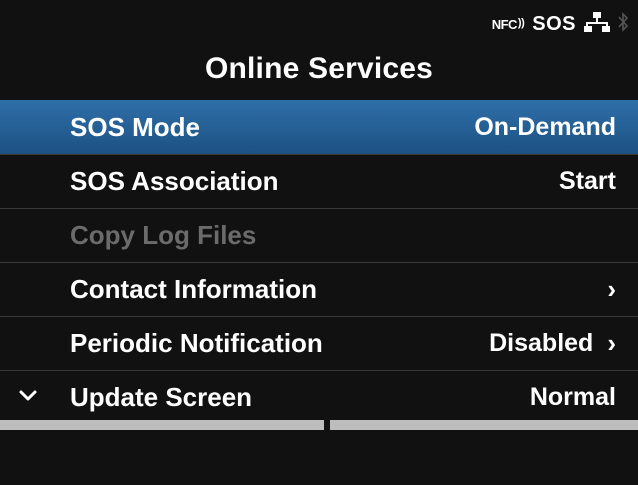 The height and width of the screenshot is (485, 638). I want to click on menu-item-sos-association: SOS Association Start, so click(319, 181).